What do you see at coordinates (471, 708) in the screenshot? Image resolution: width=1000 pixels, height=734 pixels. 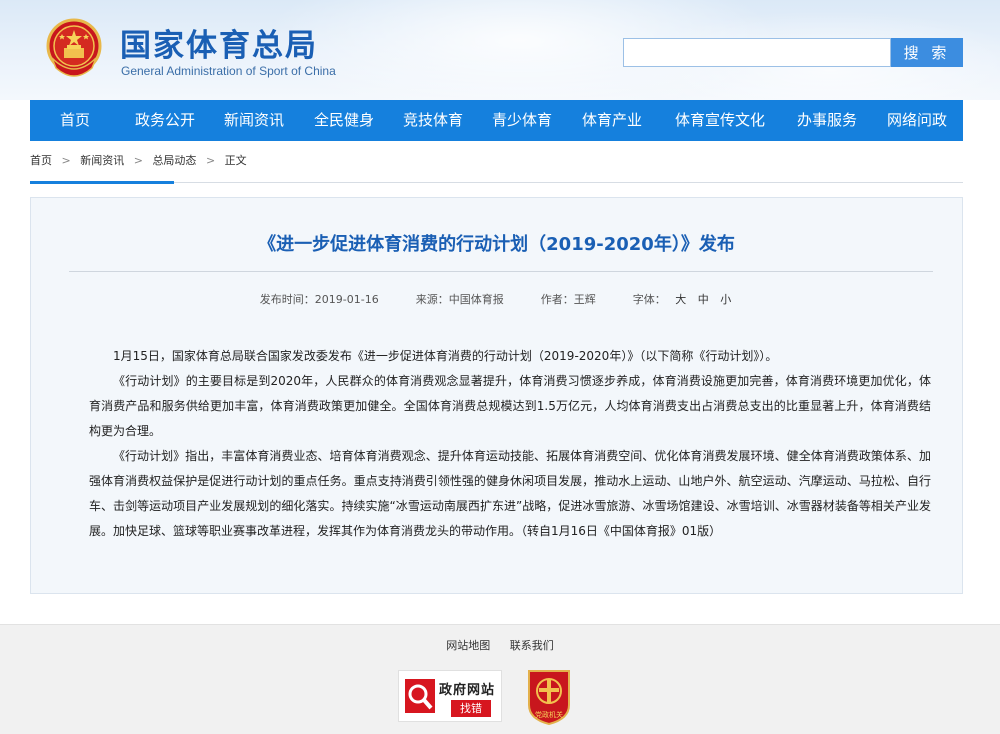 I see `gov-badge-subtitle: 找错` at bounding box center [471, 708].